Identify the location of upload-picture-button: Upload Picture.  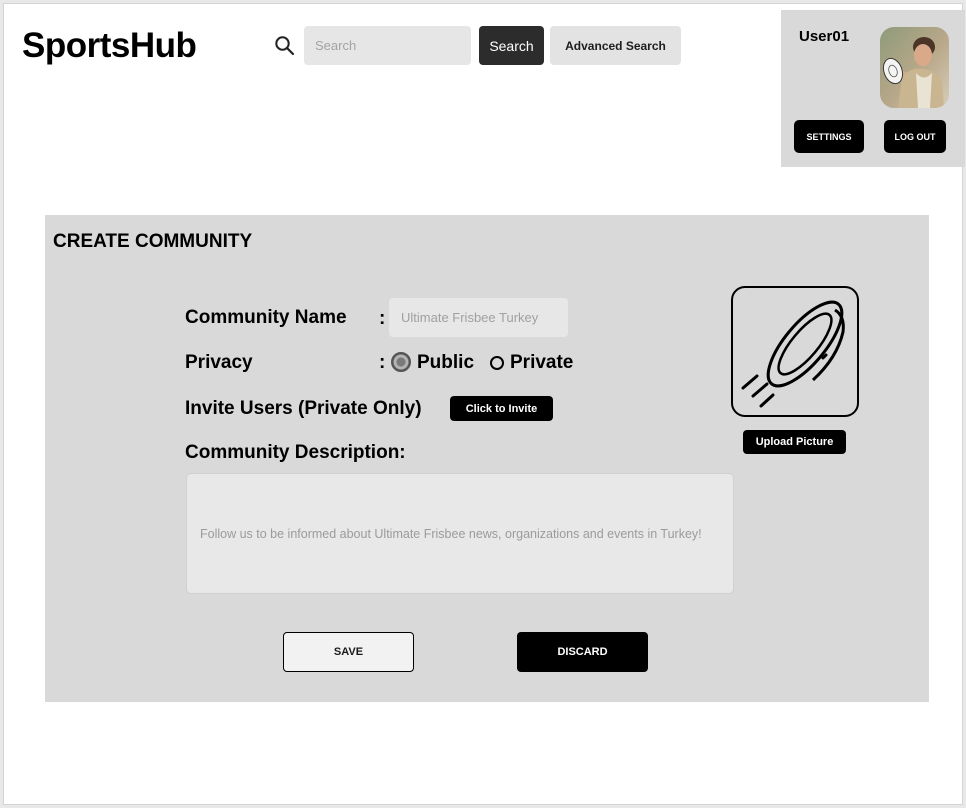
(794, 442).